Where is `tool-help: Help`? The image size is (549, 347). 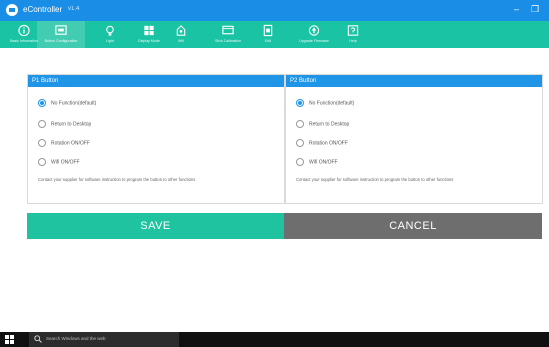 tool-help: Help is located at coordinates (353, 34).